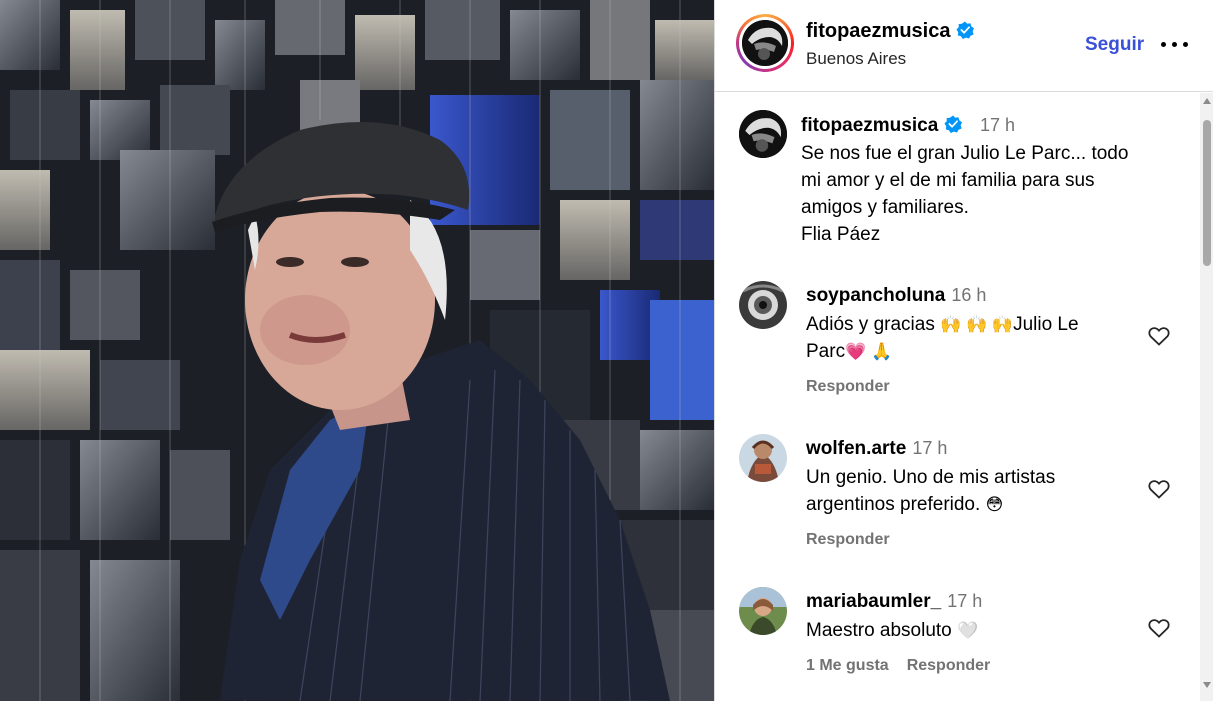  I want to click on commenter-username: wolfen.arte, so click(856, 448).